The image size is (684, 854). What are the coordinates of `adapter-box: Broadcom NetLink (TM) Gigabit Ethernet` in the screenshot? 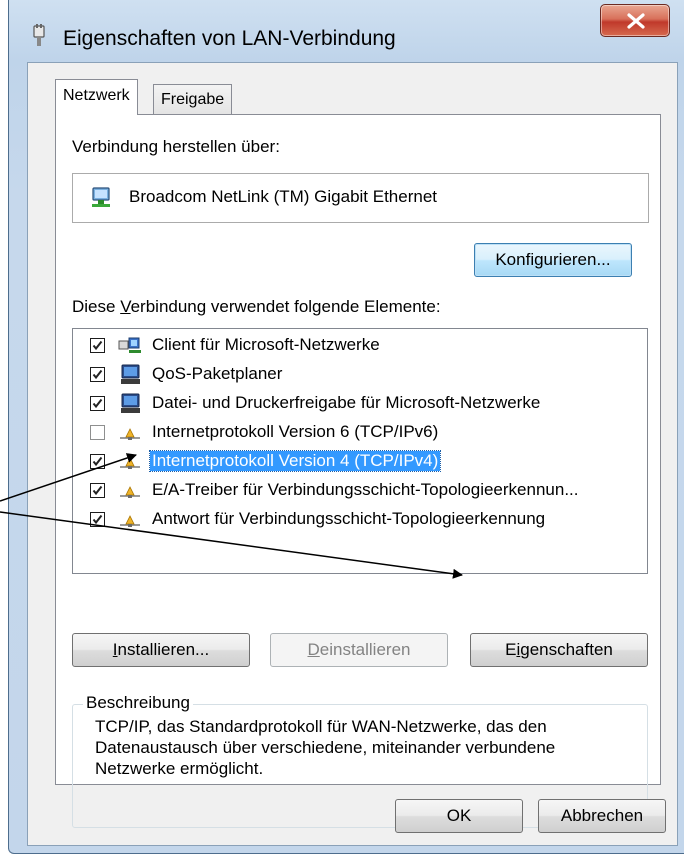 It's located at (360, 198).